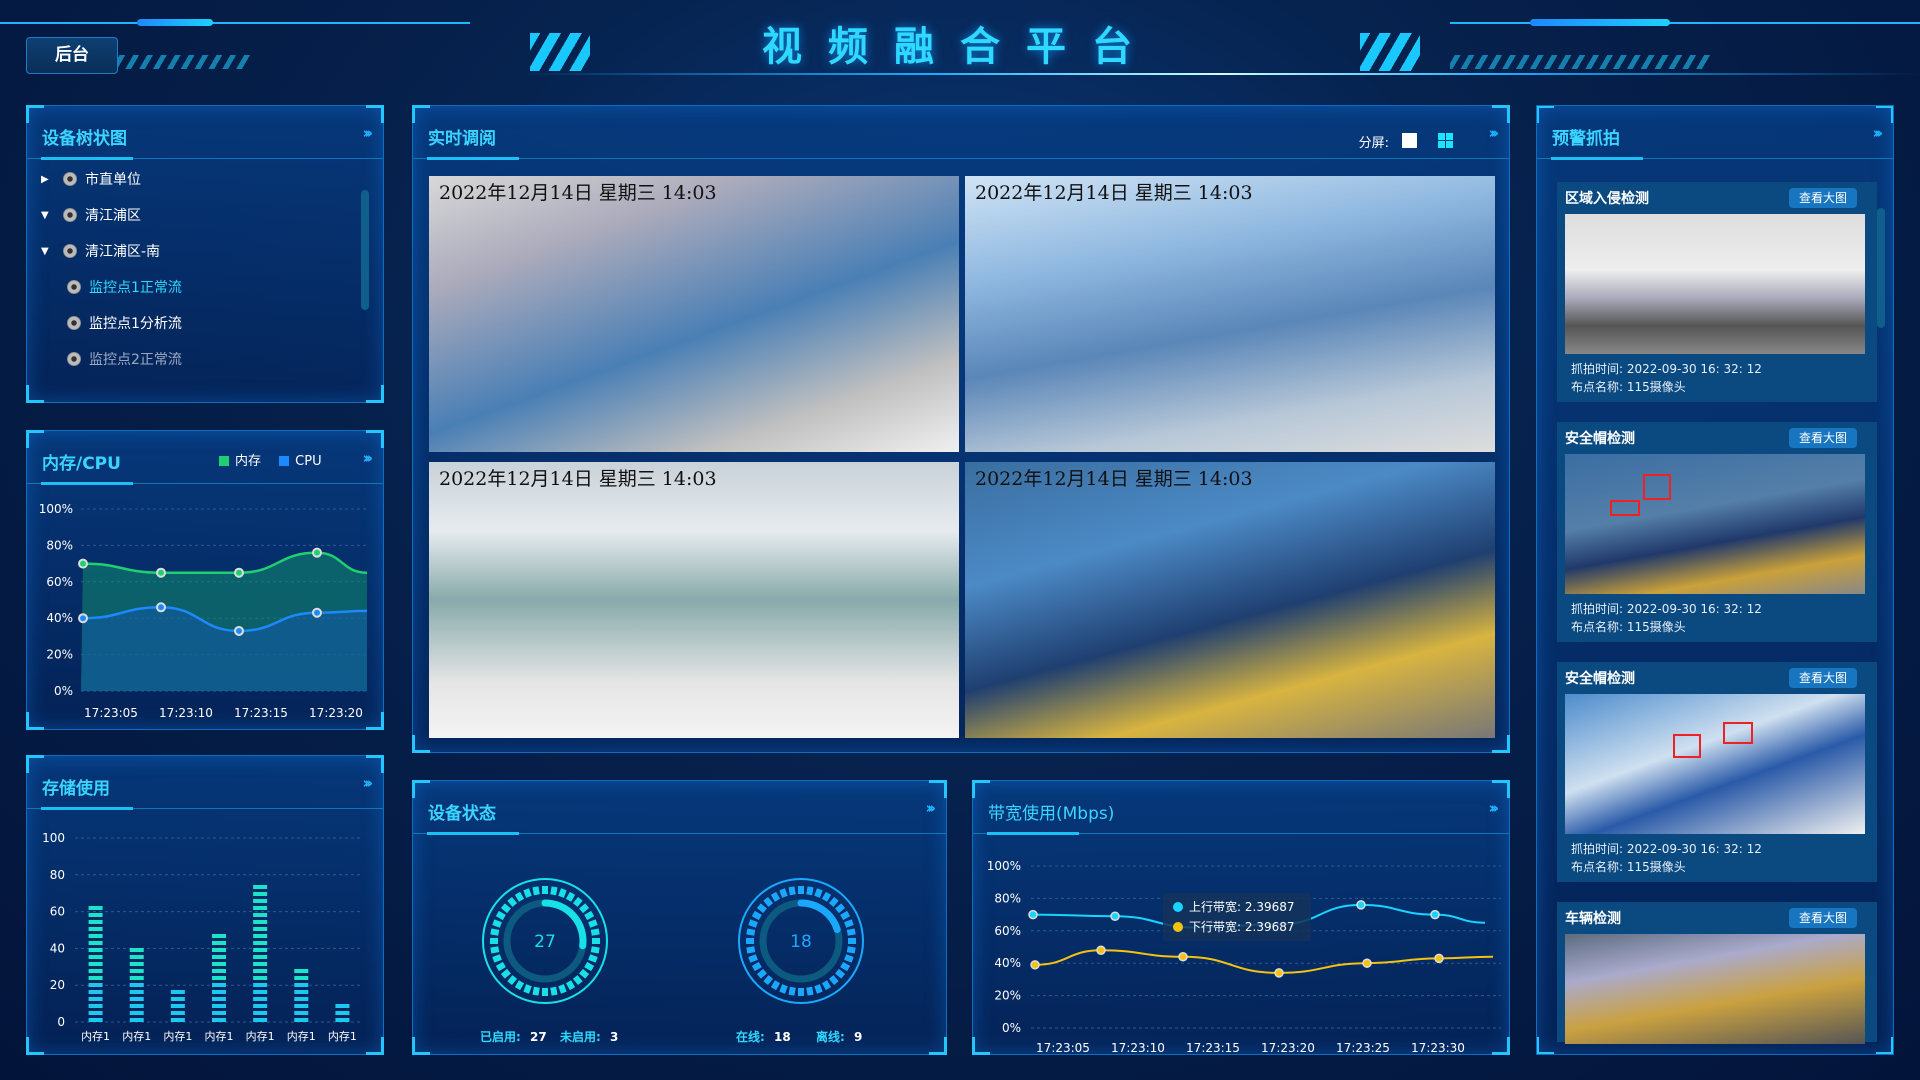  Describe the element at coordinates (1593, 919) in the screenshot. I see `alert-card-title: 车辆检测` at that location.